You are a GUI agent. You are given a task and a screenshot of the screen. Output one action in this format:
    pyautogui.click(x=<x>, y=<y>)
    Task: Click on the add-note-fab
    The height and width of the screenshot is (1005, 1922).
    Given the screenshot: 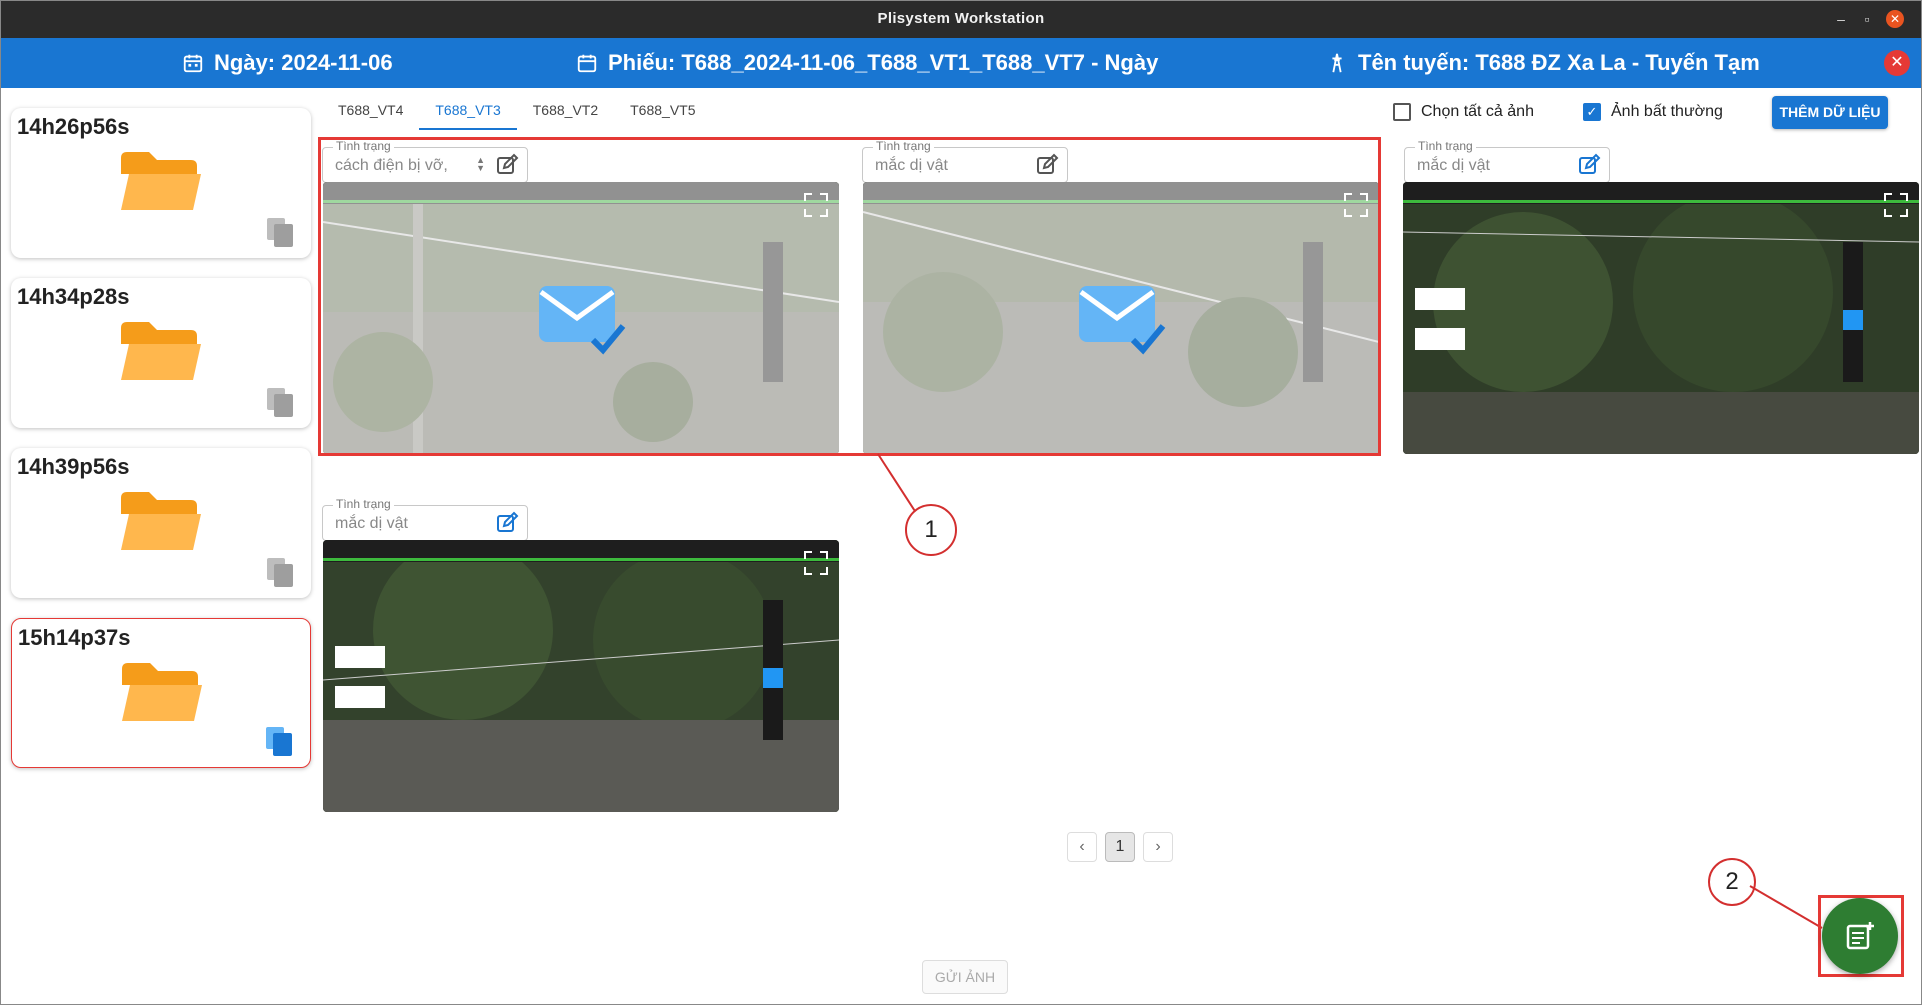 What is the action you would take?
    pyautogui.click(x=1860, y=936)
    